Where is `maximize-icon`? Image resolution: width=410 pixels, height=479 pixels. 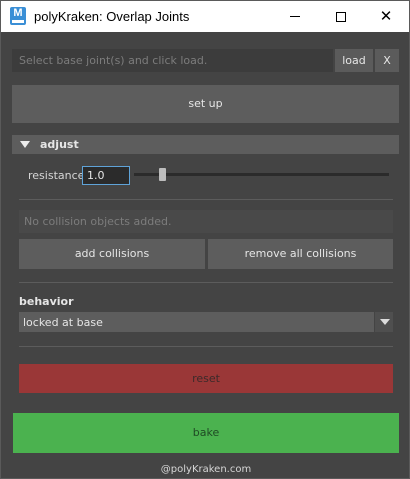
maximize-icon is located at coordinates (341, 16).